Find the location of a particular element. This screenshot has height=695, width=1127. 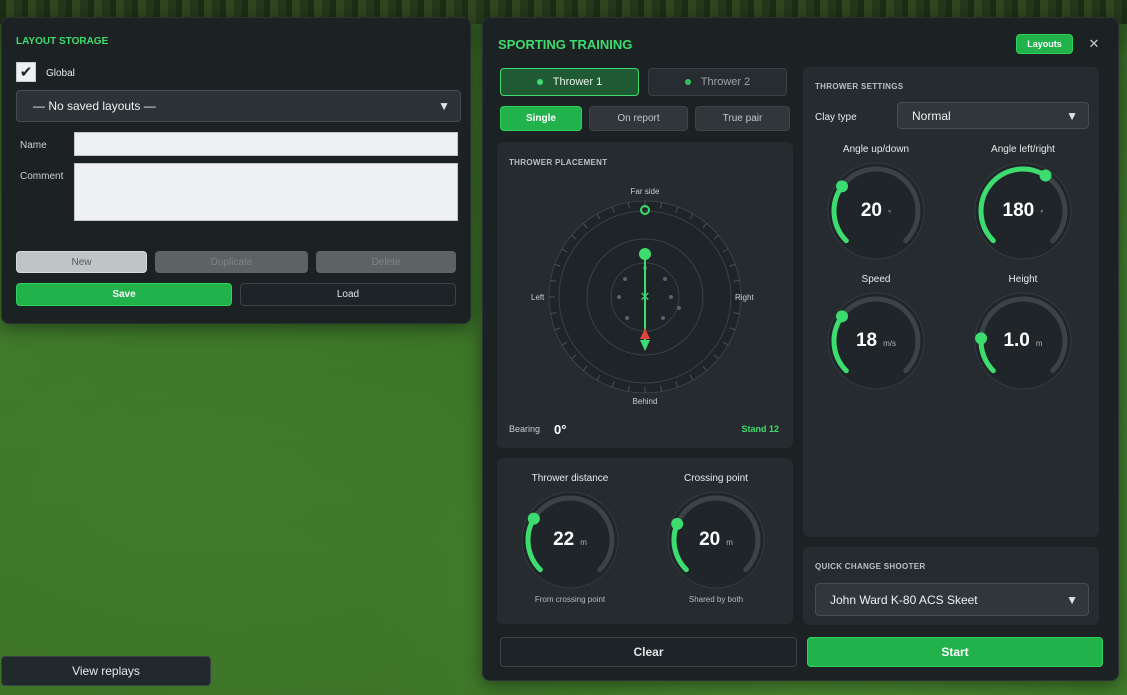

clay-type-value: Normal is located at coordinates (931, 115).